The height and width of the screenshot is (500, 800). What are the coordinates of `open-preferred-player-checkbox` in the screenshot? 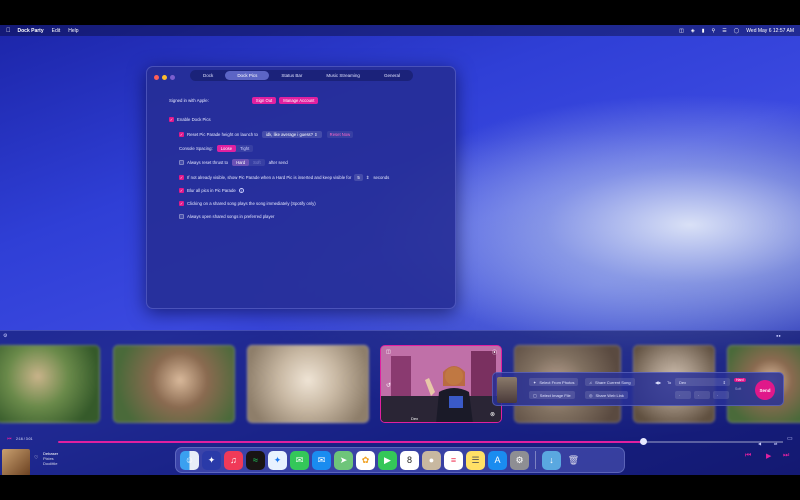 It's located at (181, 216).